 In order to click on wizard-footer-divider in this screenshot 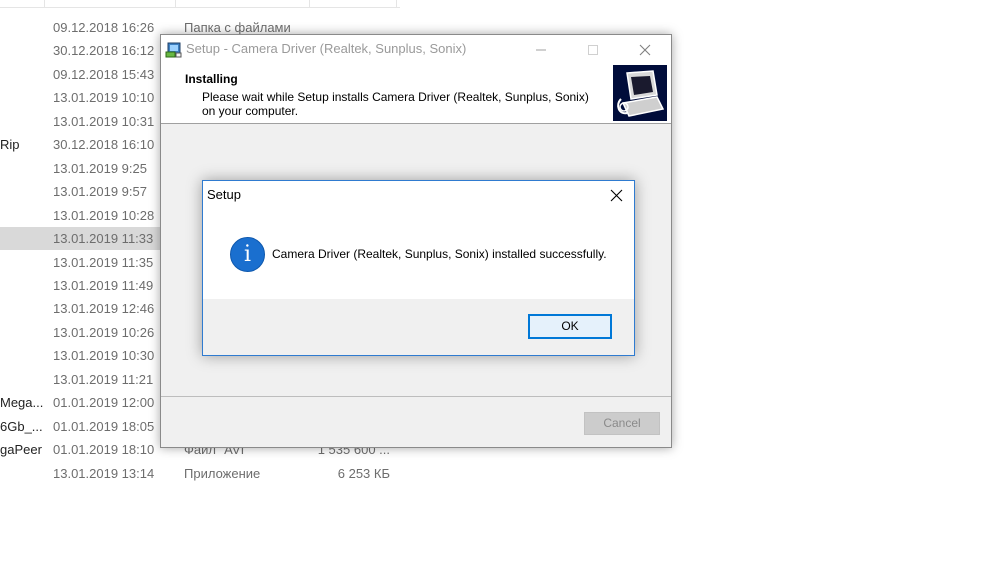, I will do `click(416, 396)`.